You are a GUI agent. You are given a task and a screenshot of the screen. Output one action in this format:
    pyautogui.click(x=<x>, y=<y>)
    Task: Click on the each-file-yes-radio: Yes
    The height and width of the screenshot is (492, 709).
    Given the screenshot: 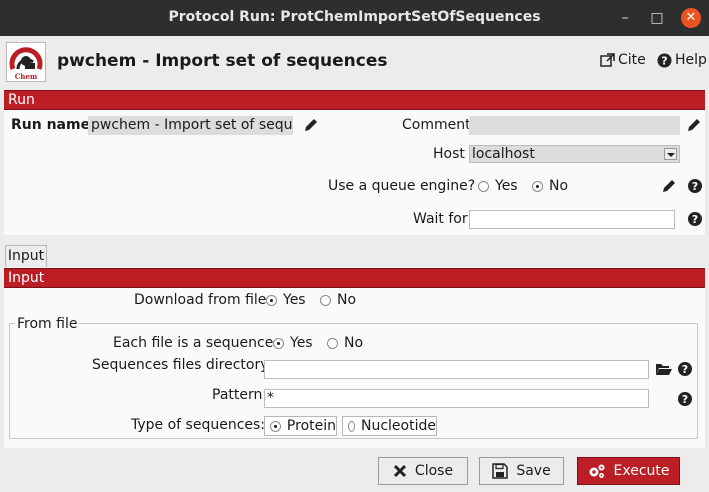 What is the action you would take?
    pyautogui.click(x=293, y=343)
    